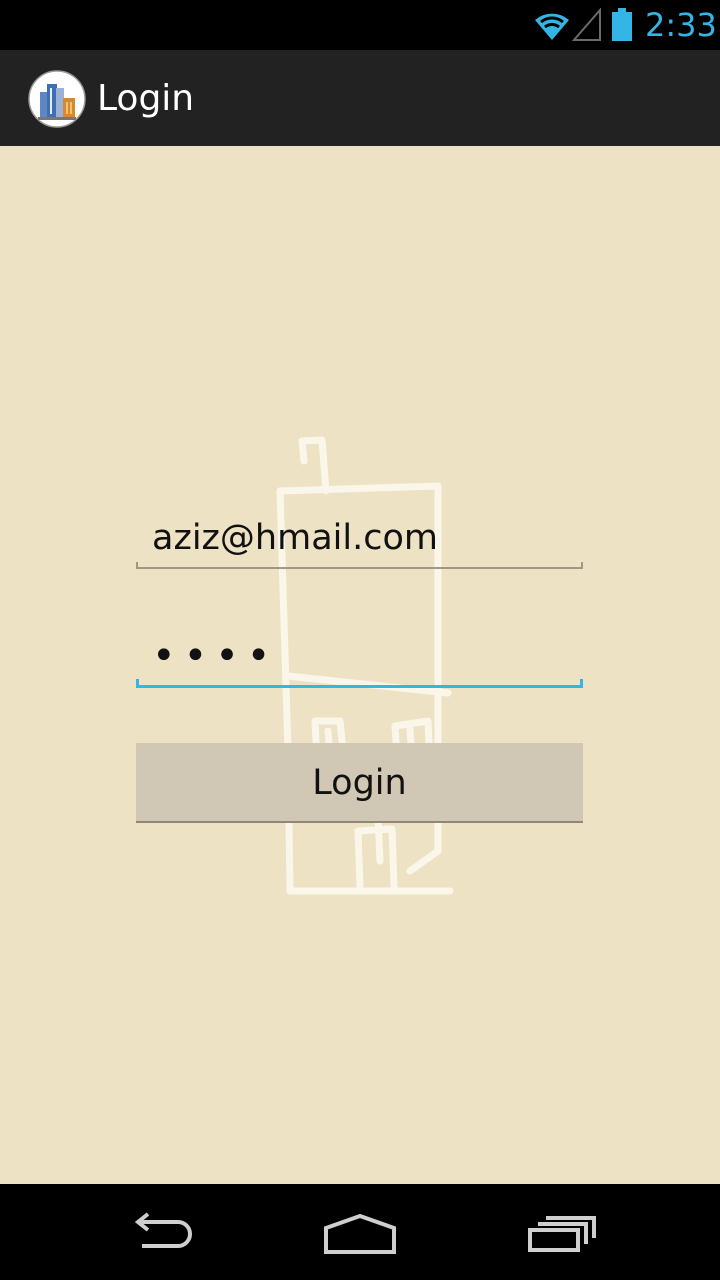  I want to click on status-clock: 2:33, so click(681, 25).